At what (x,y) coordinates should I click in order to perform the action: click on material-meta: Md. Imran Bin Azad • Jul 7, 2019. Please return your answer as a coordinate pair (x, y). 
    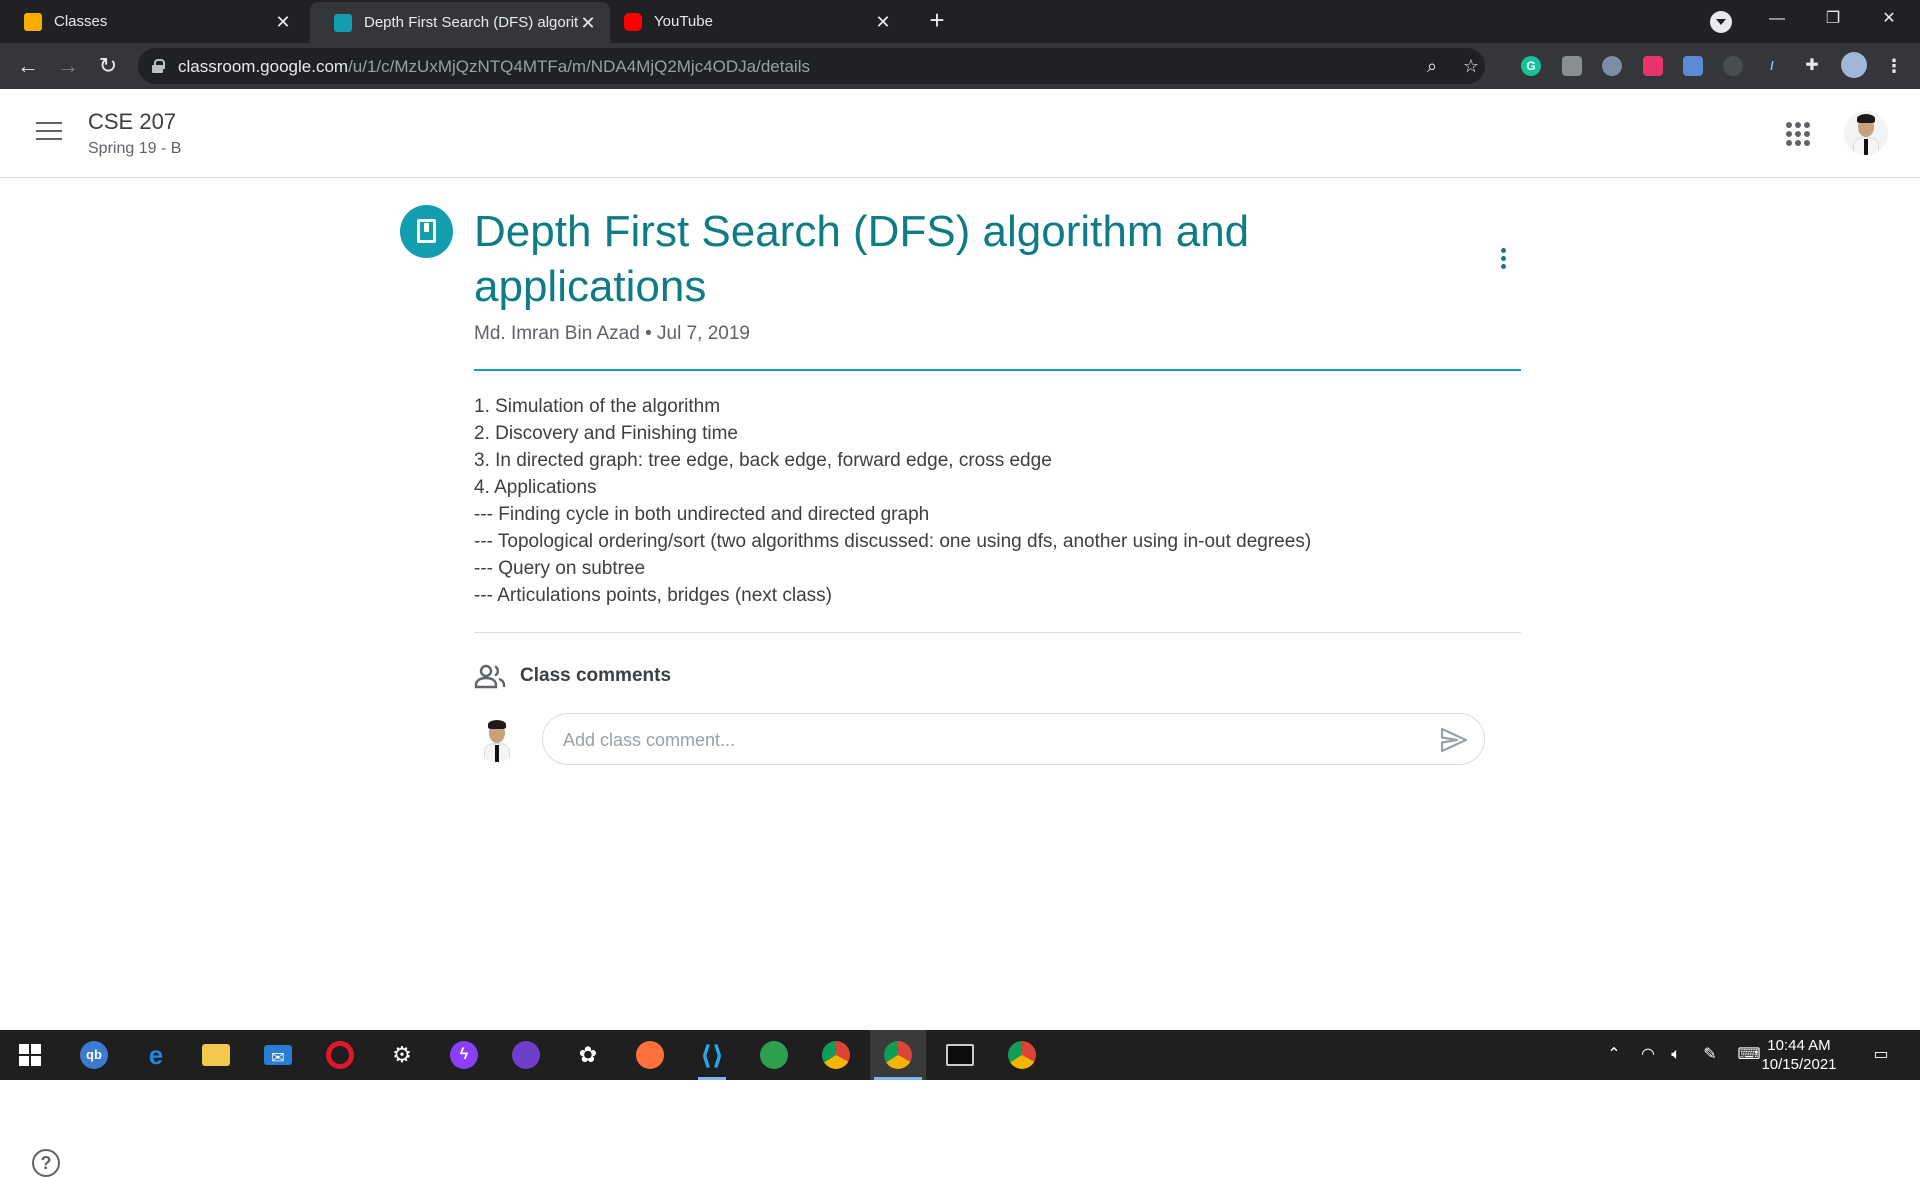
    Looking at the image, I should click on (612, 334).